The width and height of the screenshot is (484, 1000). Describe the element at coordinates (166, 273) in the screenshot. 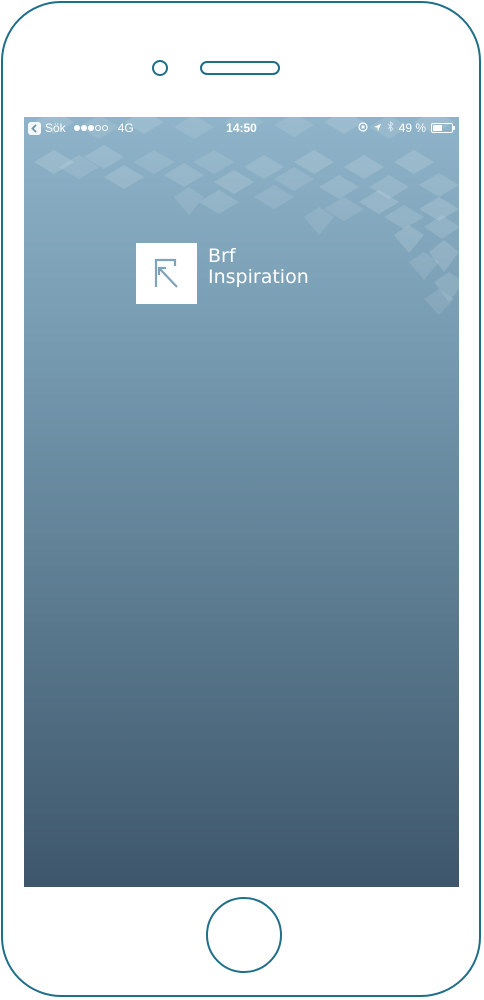

I see `brf-logo-icon` at that location.